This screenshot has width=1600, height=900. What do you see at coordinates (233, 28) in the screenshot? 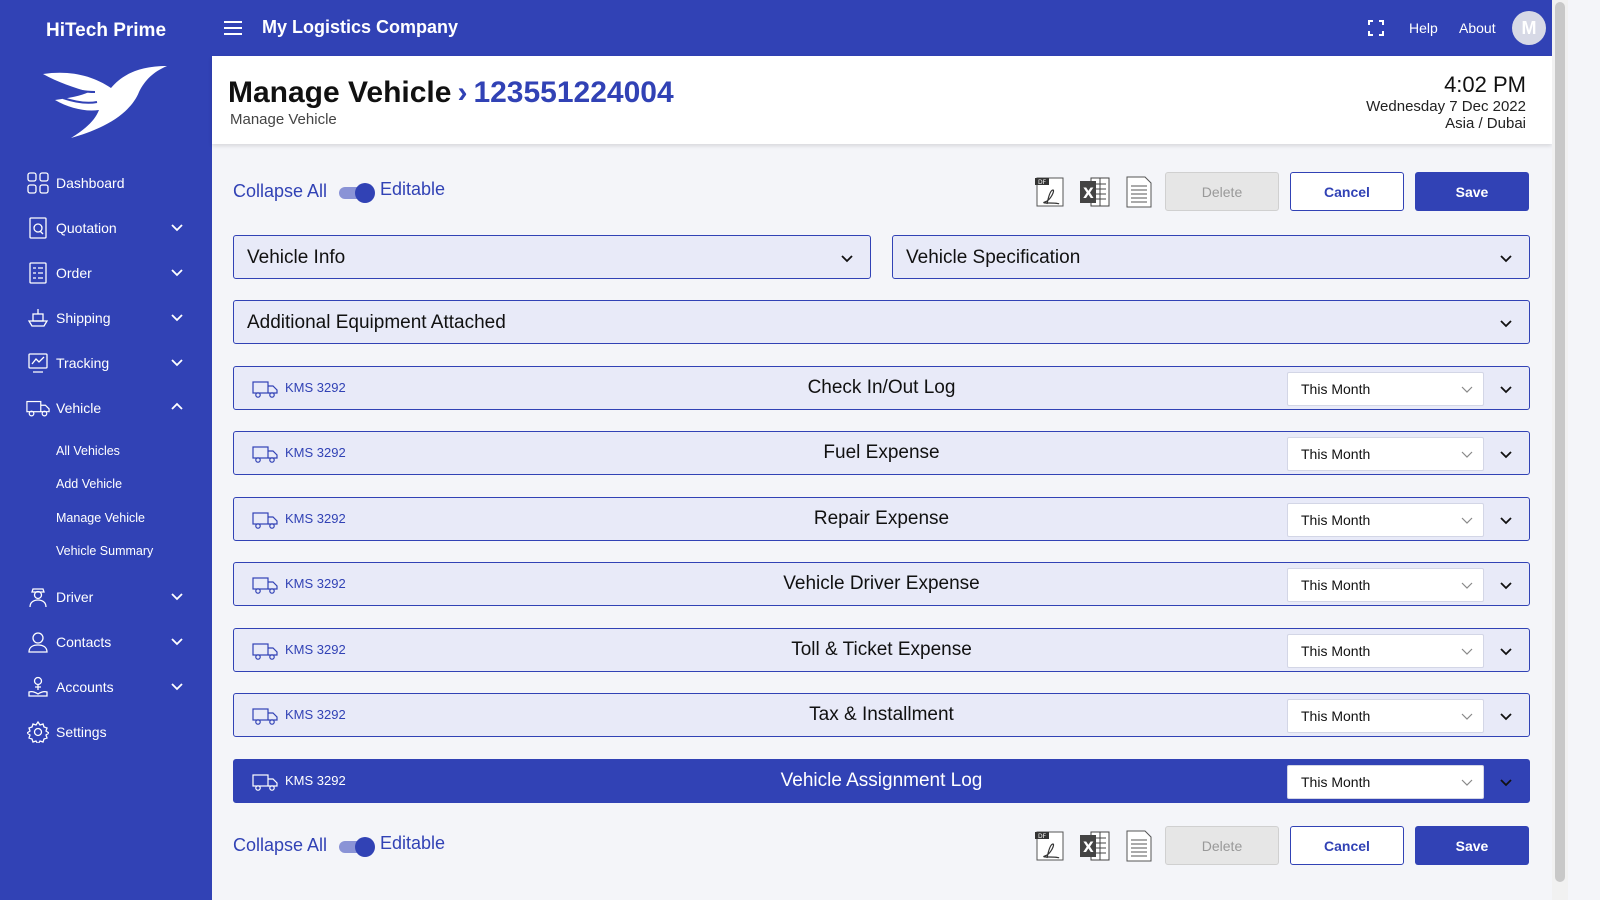
I see `hamburger-menu-icon` at bounding box center [233, 28].